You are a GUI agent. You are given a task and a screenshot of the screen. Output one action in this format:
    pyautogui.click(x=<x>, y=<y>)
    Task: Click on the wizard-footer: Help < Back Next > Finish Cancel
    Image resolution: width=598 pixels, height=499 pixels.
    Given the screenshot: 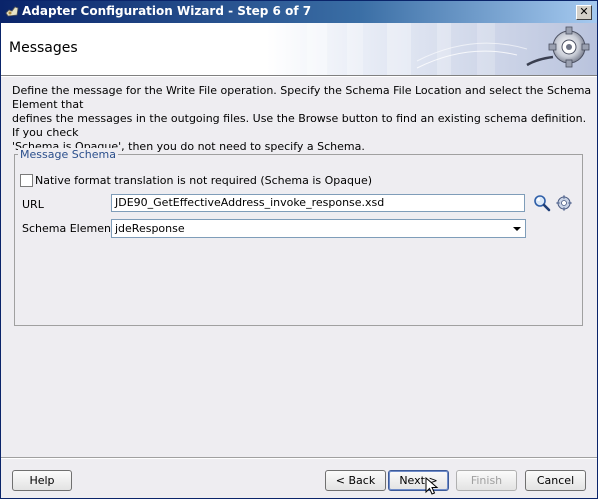 What is the action you would take?
    pyautogui.click(x=299, y=478)
    